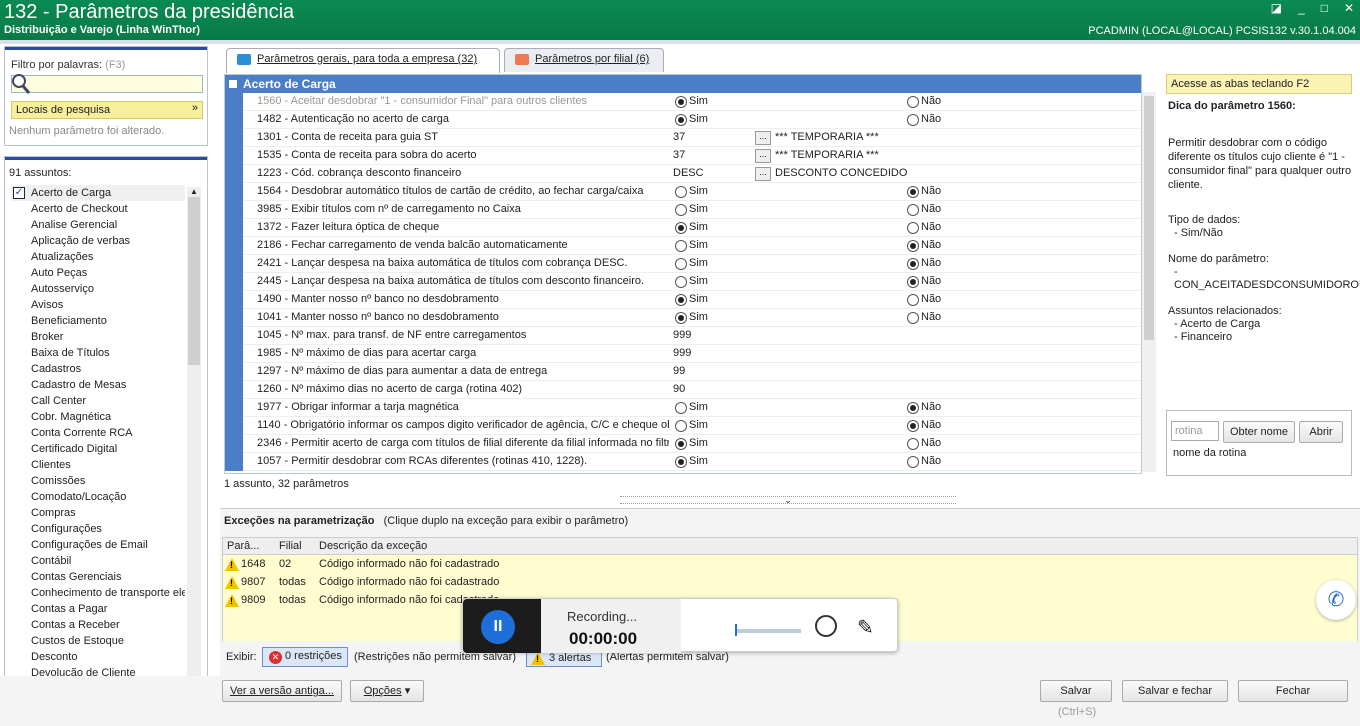 The width and height of the screenshot is (1360, 726). I want to click on scroll-up-icon: ▲, so click(194, 191).